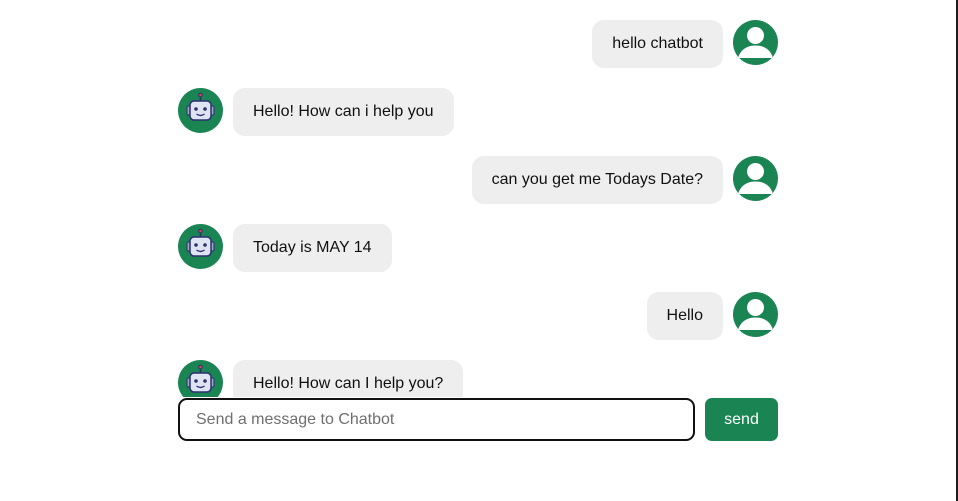  Describe the element at coordinates (478, 378) in the screenshot. I see `message-row-bot: Hello! How can I help you?` at that location.